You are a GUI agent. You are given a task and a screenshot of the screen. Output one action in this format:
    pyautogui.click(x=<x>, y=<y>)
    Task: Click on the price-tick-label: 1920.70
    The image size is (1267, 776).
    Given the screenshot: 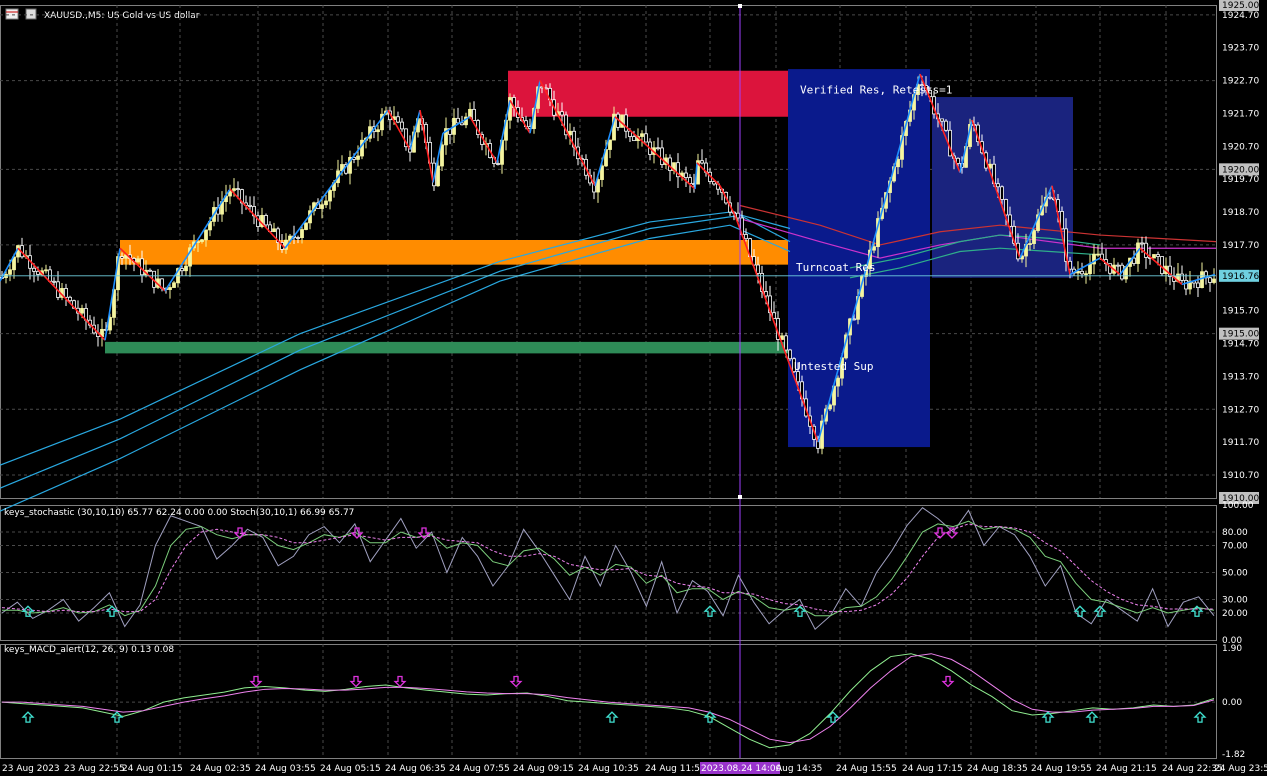 What is the action you would take?
    pyautogui.click(x=1240, y=147)
    